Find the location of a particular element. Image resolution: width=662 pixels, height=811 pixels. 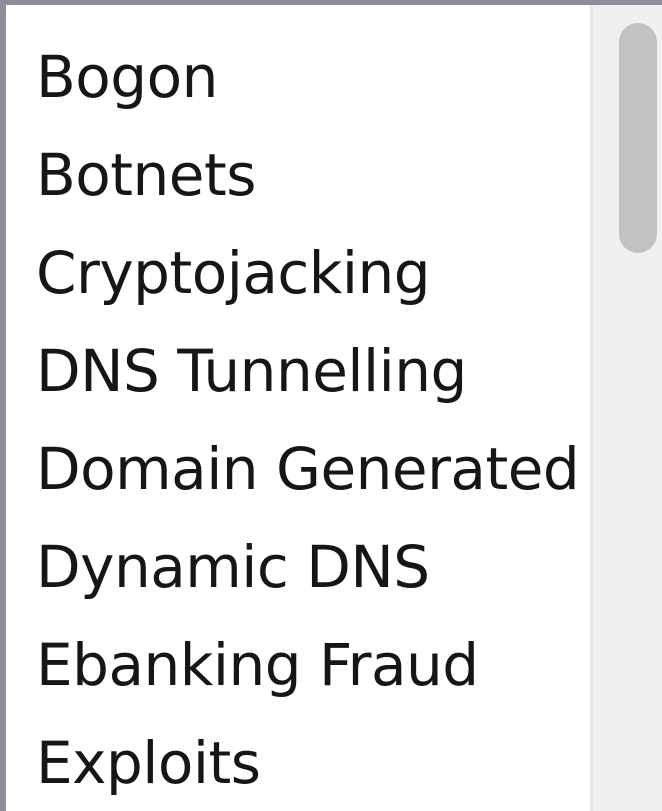

list-item-cryptojacking: Cryptojacking is located at coordinates (313, 273).